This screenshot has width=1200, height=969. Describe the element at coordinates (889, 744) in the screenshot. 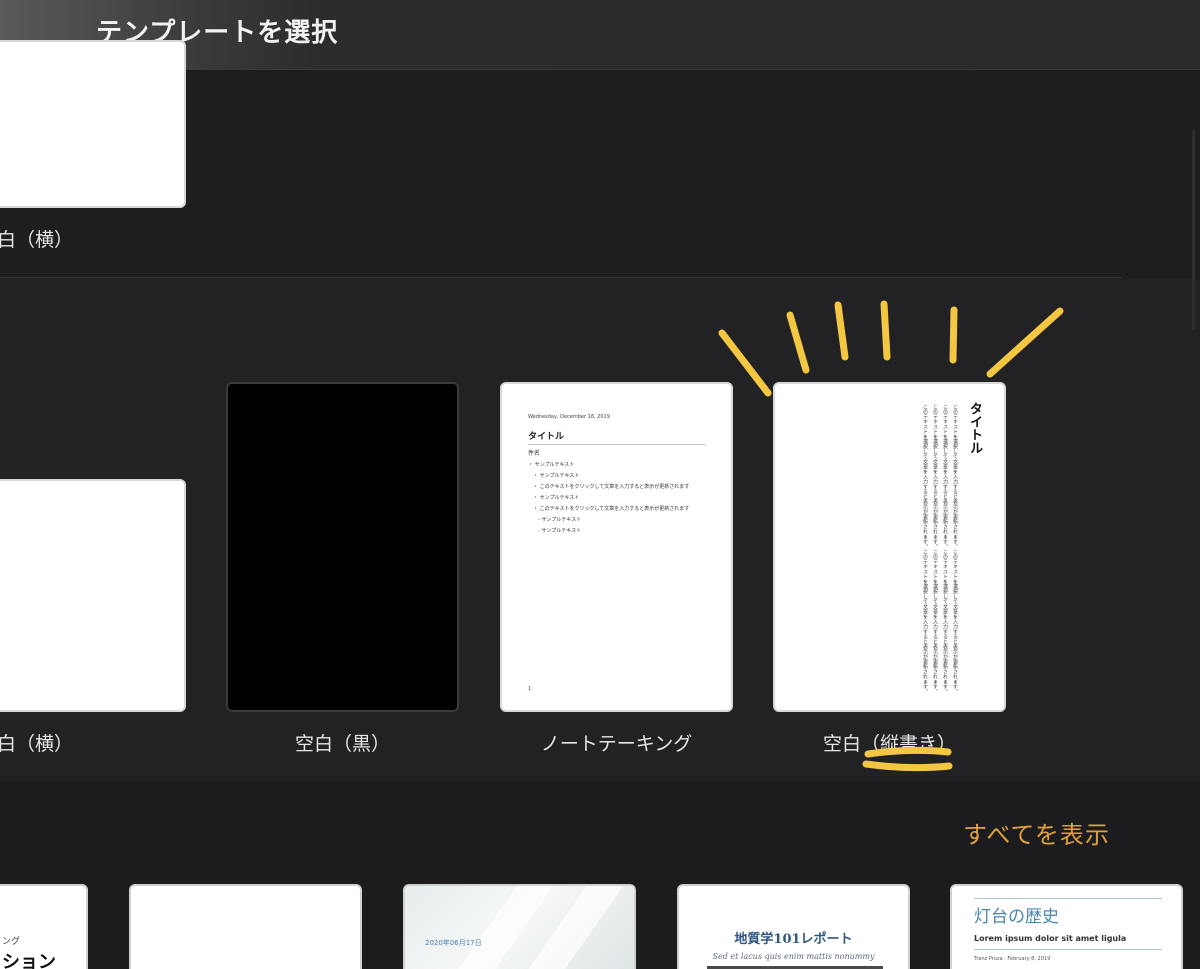

I see `template-label-vertical-writing: 空白（縦書き）` at that location.